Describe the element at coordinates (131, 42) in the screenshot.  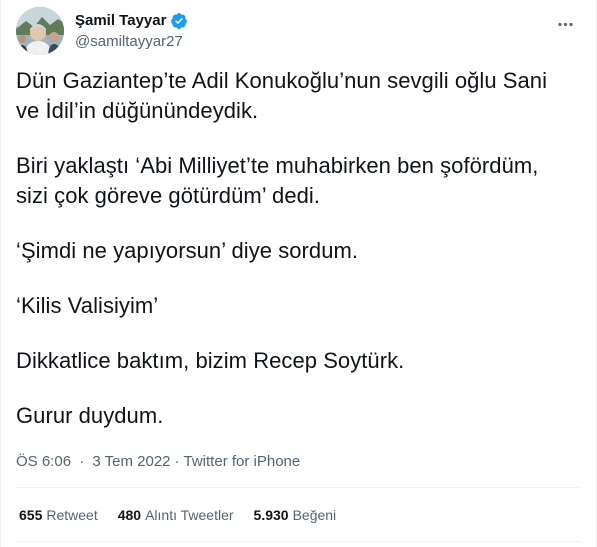
I see `author-handle: @samiltayyar27` at that location.